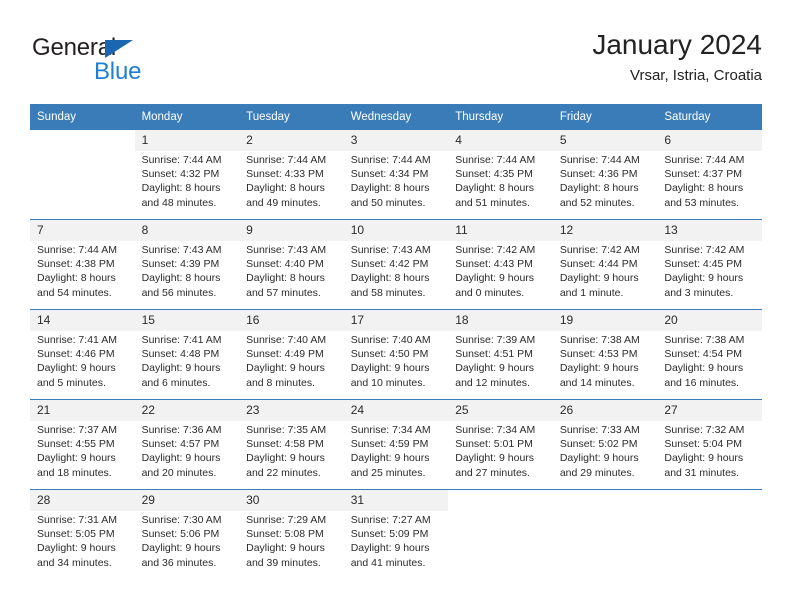 This screenshot has width=792, height=612. Describe the element at coordinates (181, 340) in the screenshot. I see `sunrise-time: Sunrise: 7:41 AM` at that location.